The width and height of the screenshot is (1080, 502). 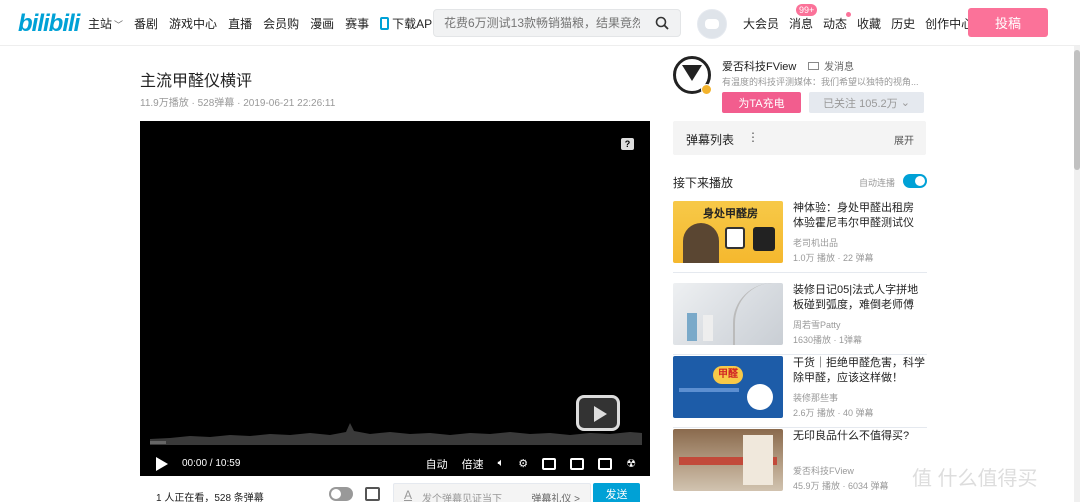 I want to click on nav-messages: 99+ 消息, so click(x=803, y=17).